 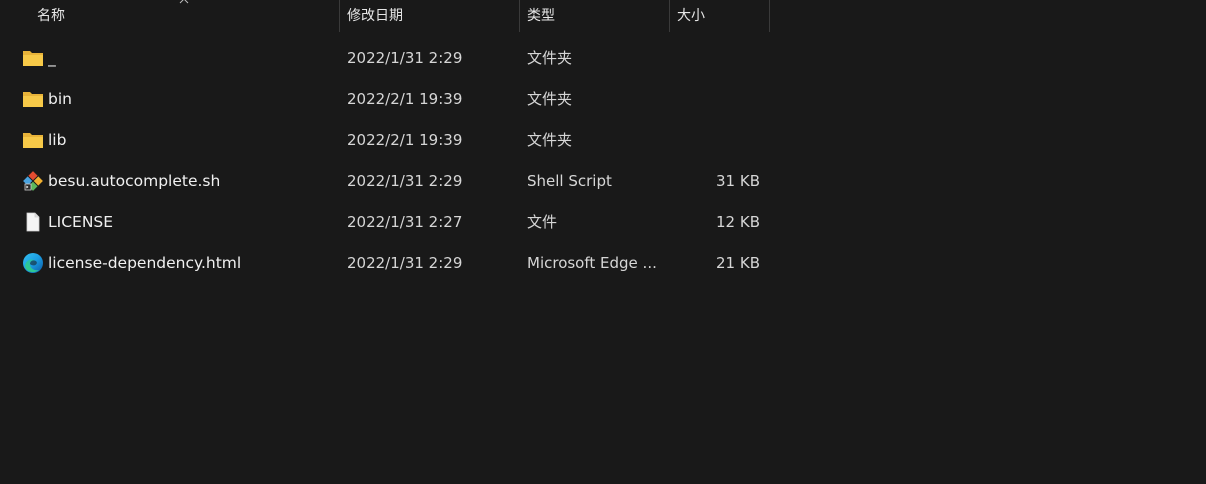 I want to click on blank-file-icon, so click(x=33, y=222).